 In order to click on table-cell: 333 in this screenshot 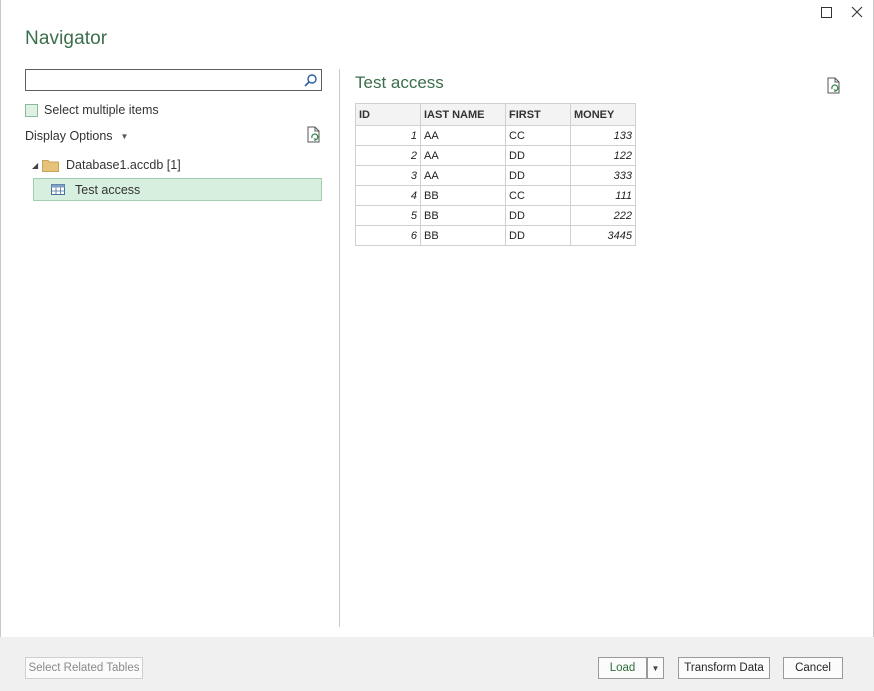, I will do `click(603, 175)`.